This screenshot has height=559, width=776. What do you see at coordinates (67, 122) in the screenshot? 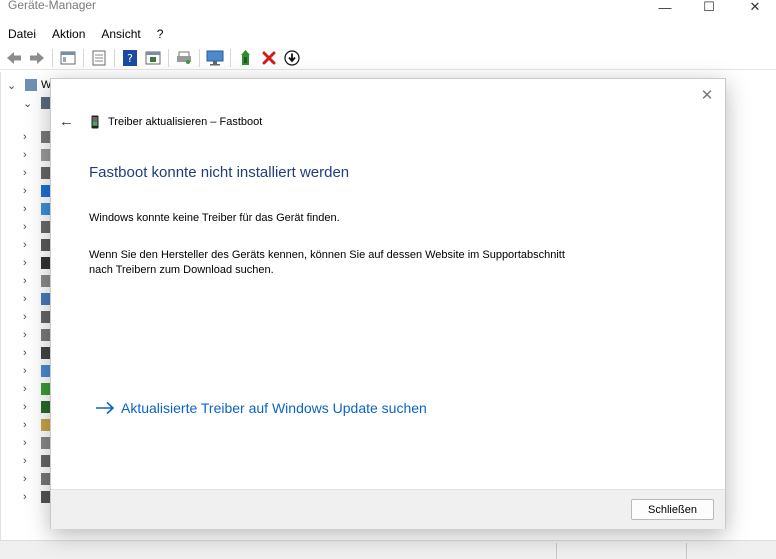
I see `back-arrow-icon: ←` at bounding box center [67, 122].